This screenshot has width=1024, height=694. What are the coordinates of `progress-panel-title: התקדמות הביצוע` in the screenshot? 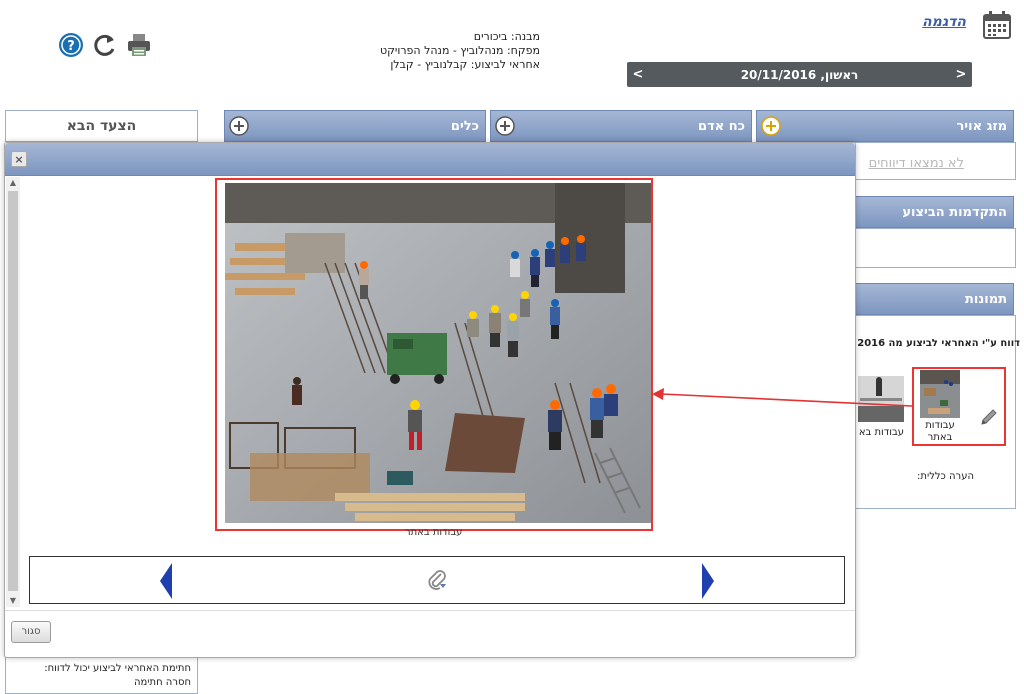 It's located at (954, 212).